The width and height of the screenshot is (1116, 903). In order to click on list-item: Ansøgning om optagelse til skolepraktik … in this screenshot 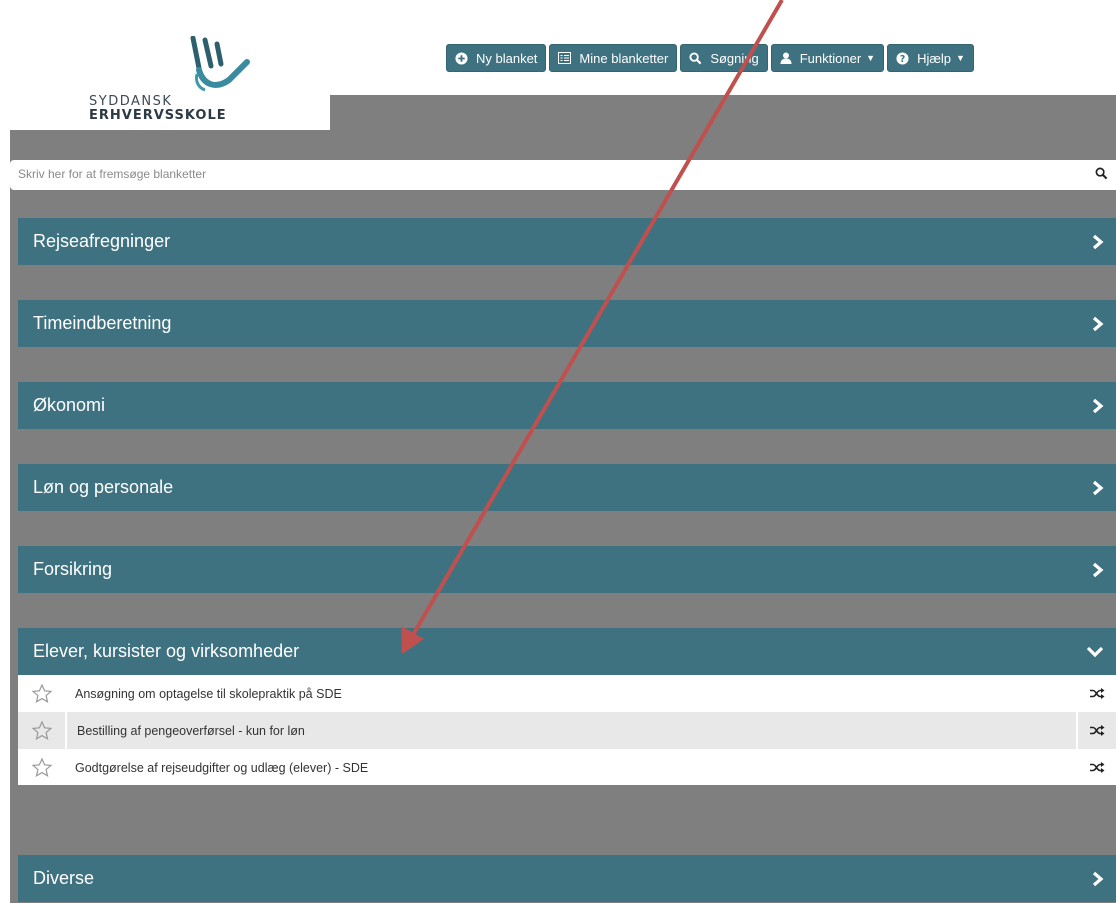, I will do `click(567, 693)`.